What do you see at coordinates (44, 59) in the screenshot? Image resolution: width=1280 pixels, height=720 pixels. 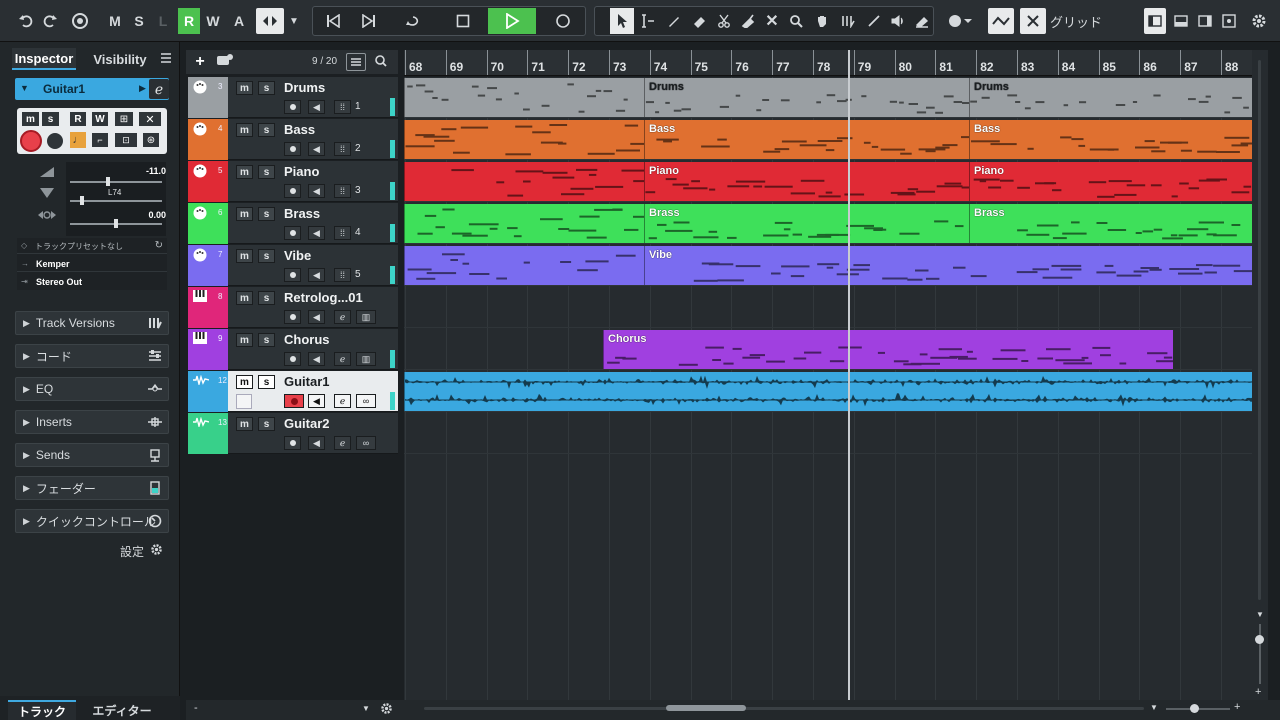 I see `tab-inspector: Inspector` at bounding box center [44, 59].